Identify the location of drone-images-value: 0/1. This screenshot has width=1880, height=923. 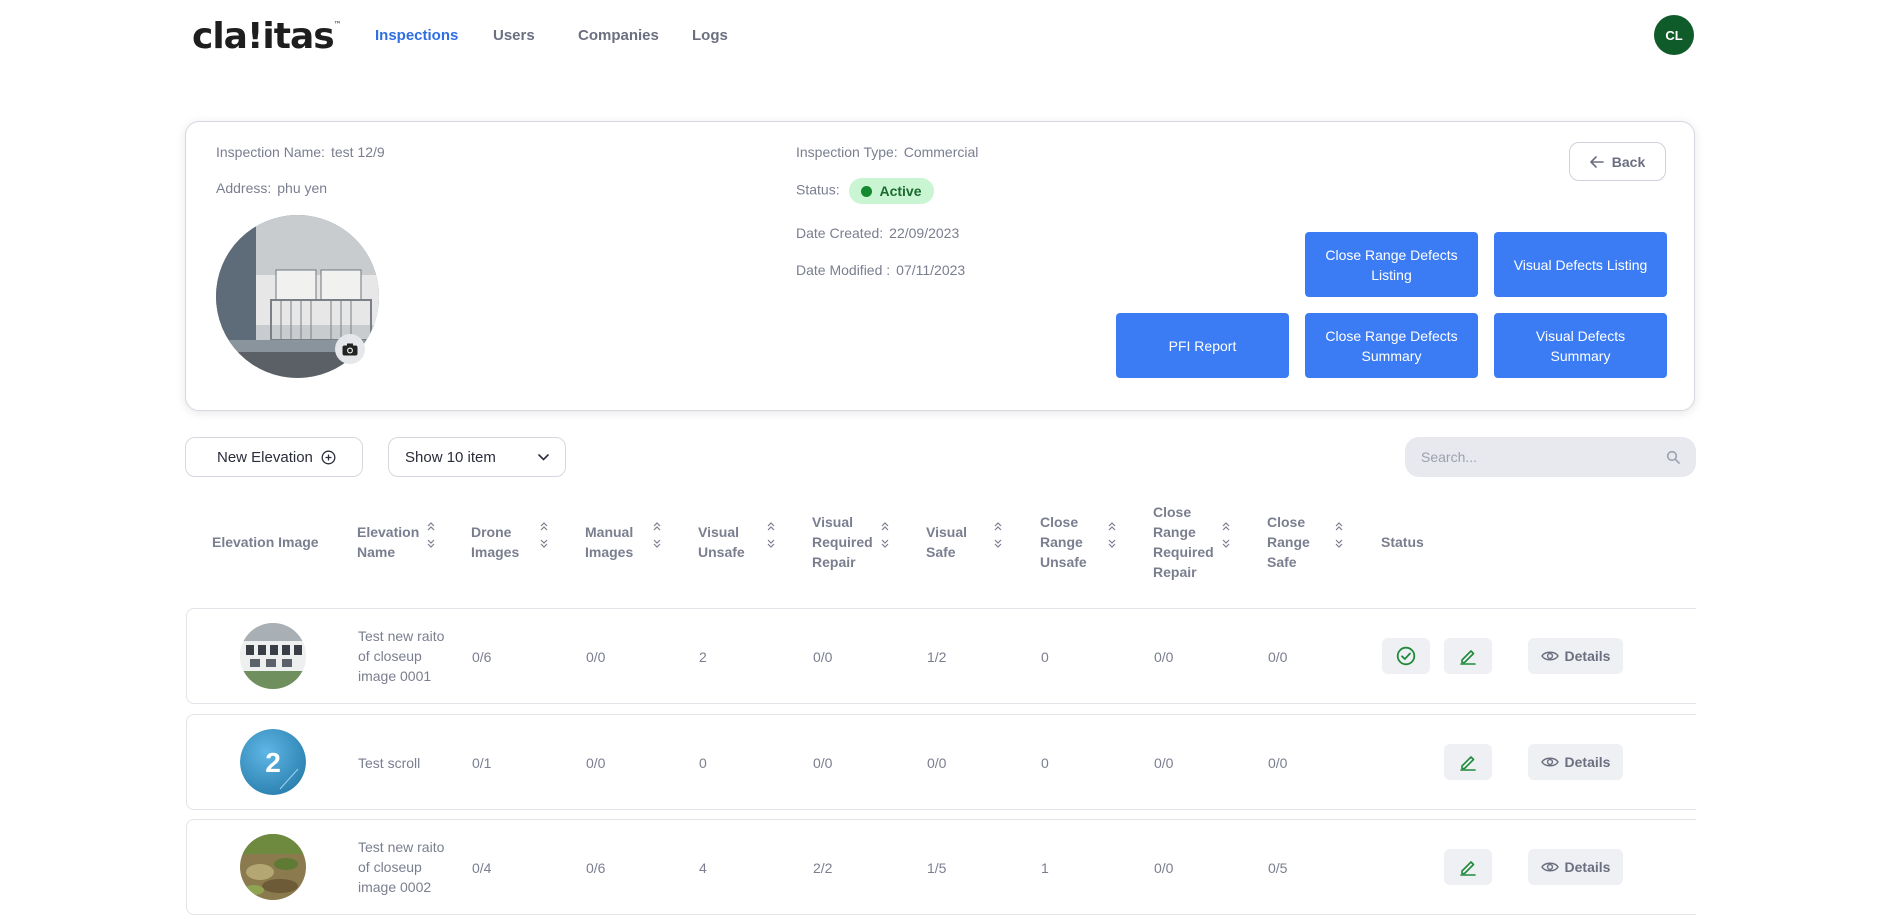
(482, 763).